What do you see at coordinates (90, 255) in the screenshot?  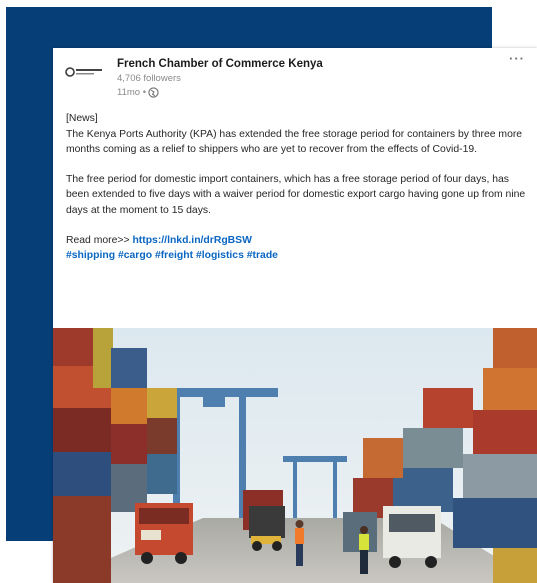 I see `hashtag-shipping: #shipping` at bounding box center [90, 255].